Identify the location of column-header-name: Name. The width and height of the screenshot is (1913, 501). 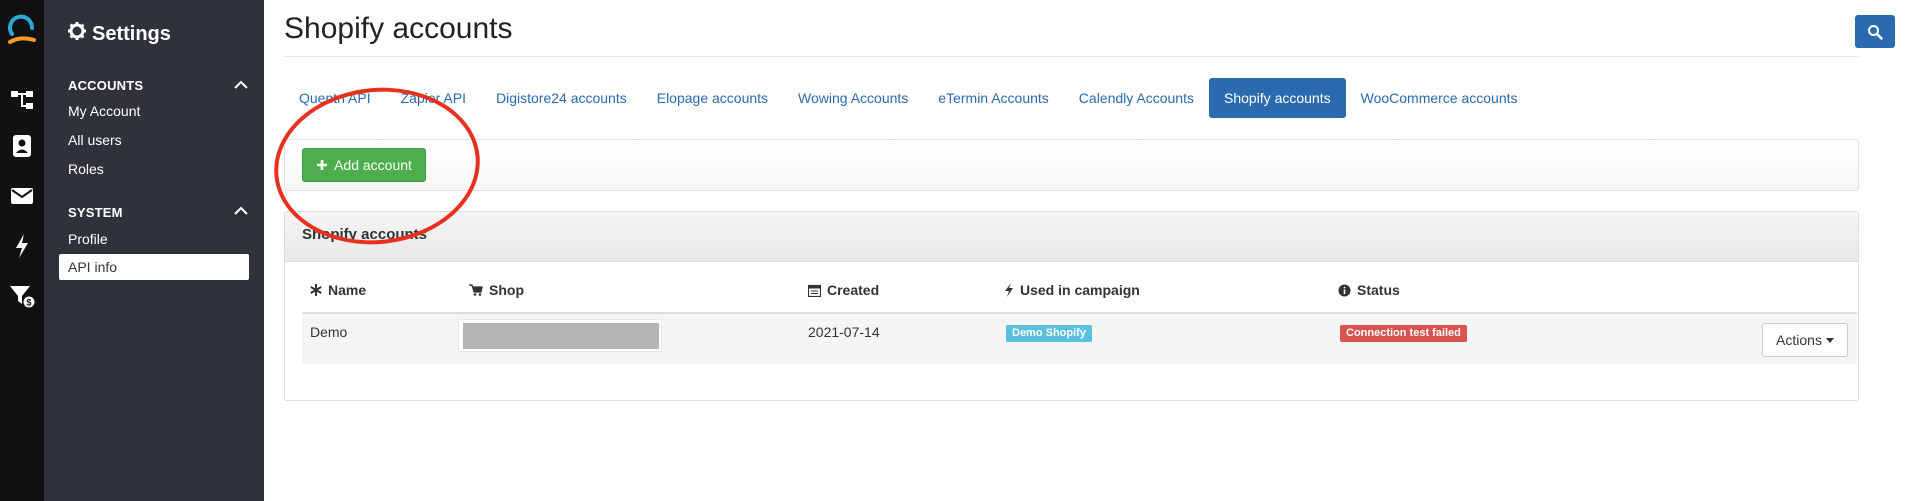
(338, 290).